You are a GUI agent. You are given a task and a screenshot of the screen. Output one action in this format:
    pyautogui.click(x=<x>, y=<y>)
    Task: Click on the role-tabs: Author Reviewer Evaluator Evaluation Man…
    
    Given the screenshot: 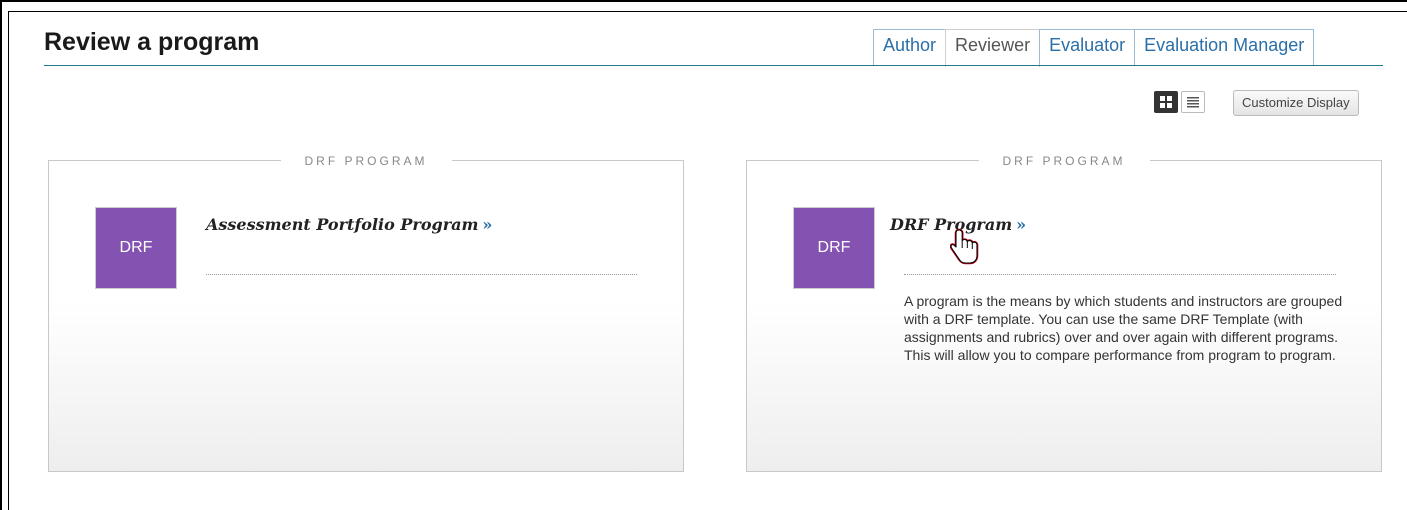 What is the action you would take?
    pyautogui.click(x=1094, y=48)
    